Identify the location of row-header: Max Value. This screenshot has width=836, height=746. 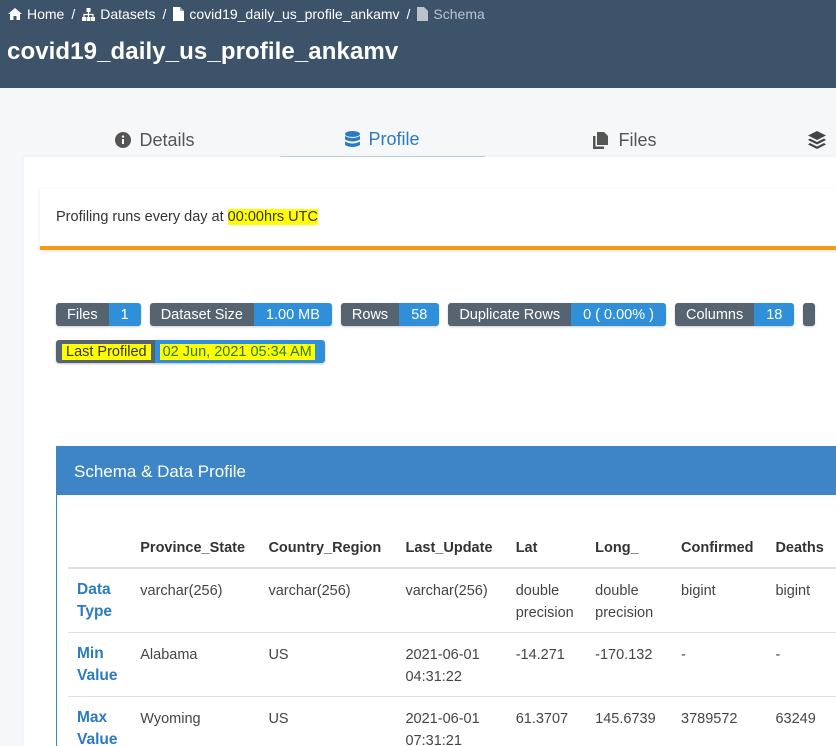
(100, 721).